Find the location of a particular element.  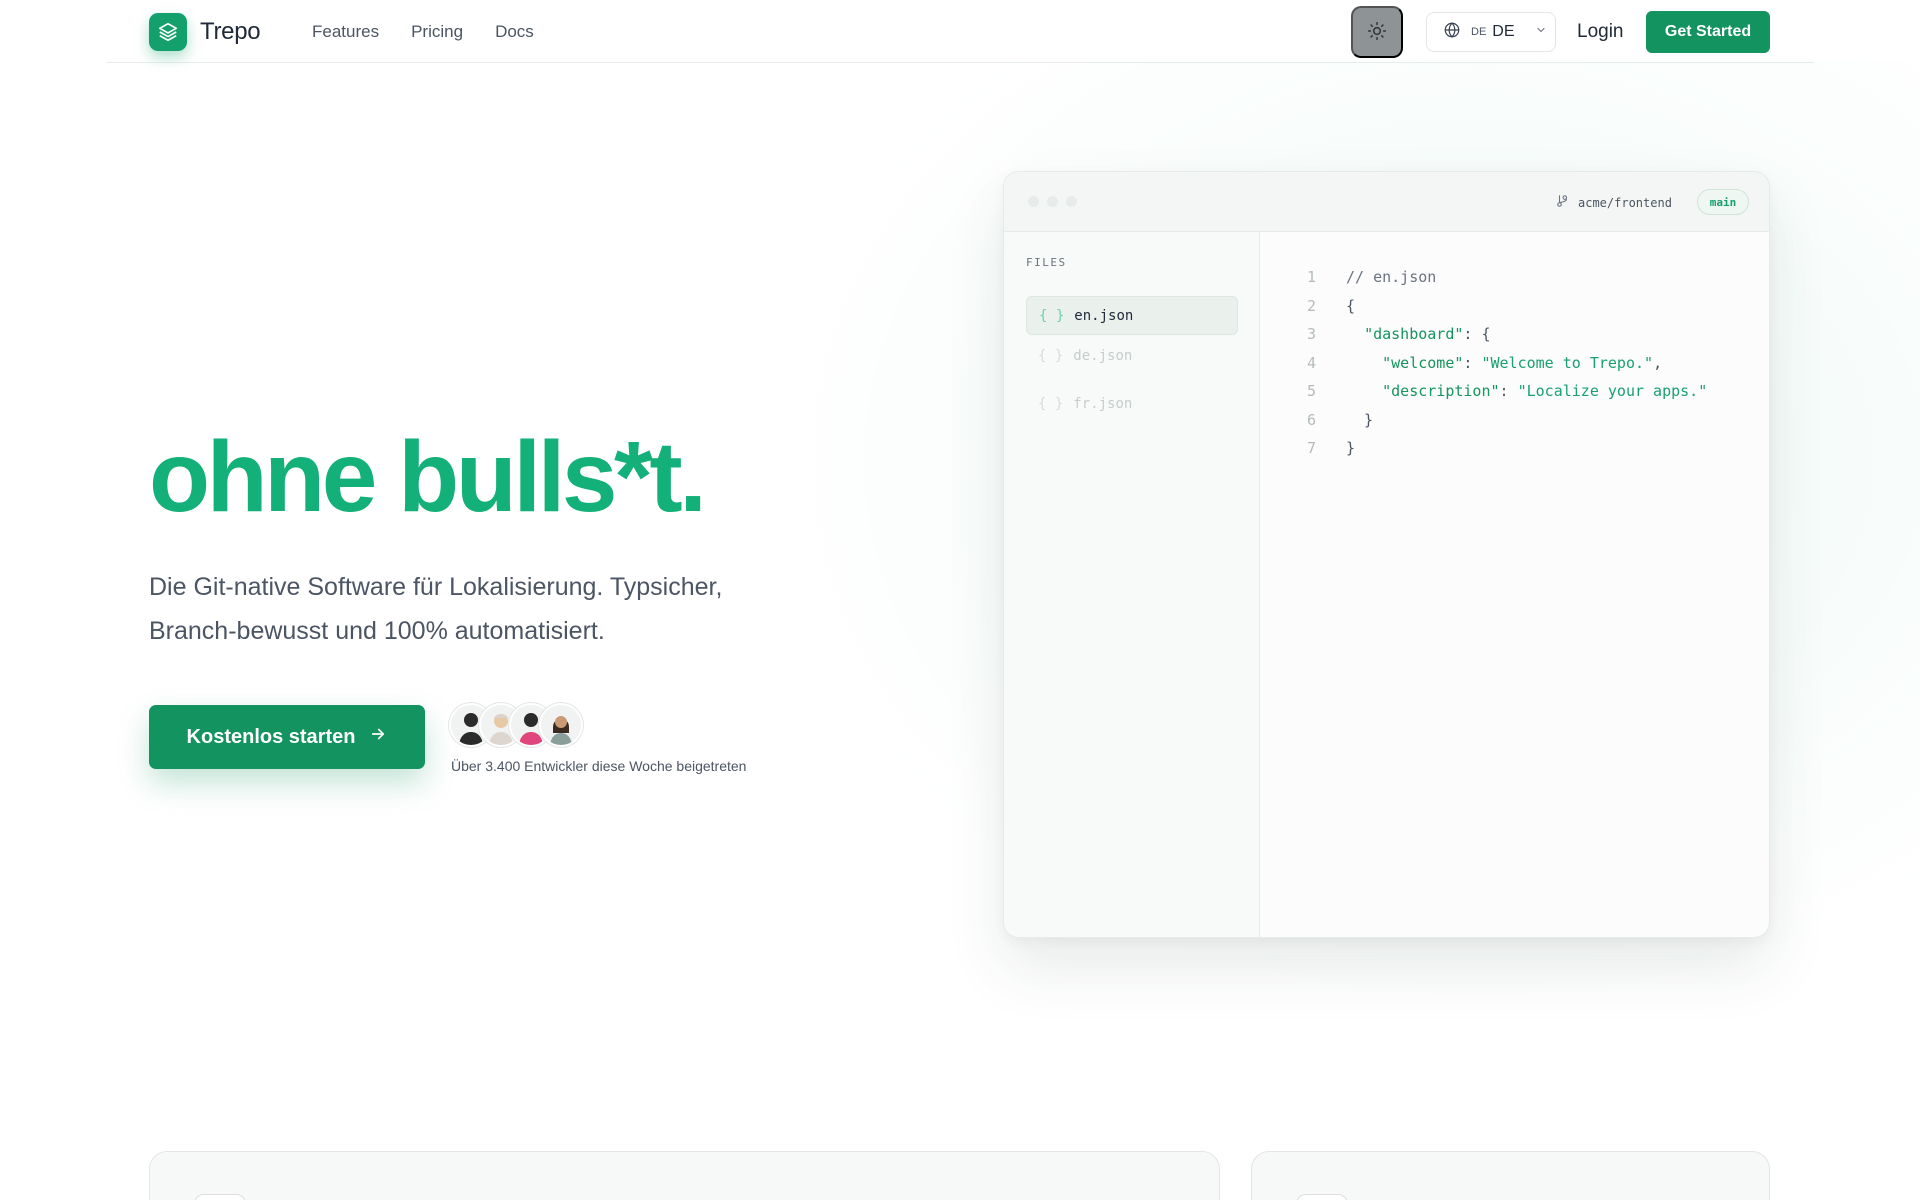

line-number: 2 is located at coordinates (1311, 305).